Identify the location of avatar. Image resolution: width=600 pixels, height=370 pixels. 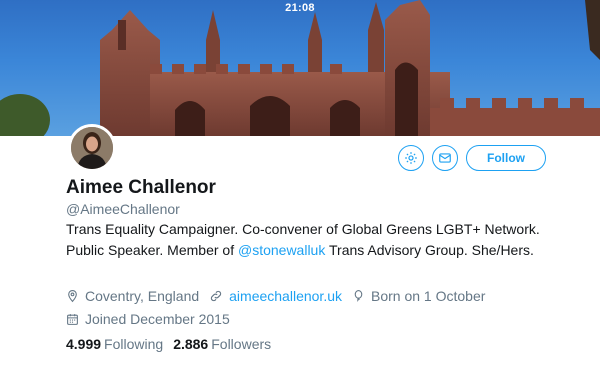
(92, 148).